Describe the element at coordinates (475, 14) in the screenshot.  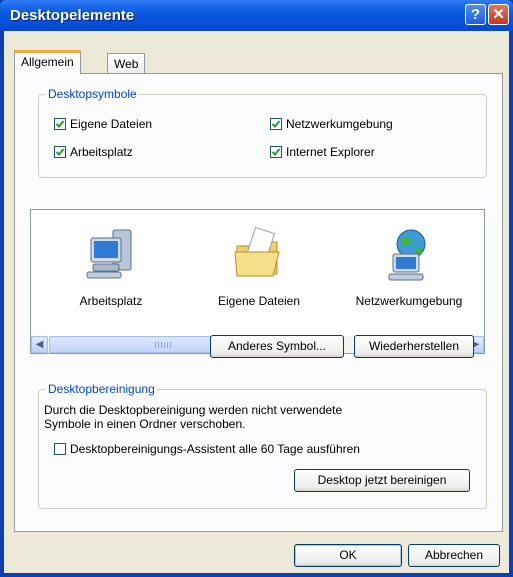
I see `help-button: ?` at that location.